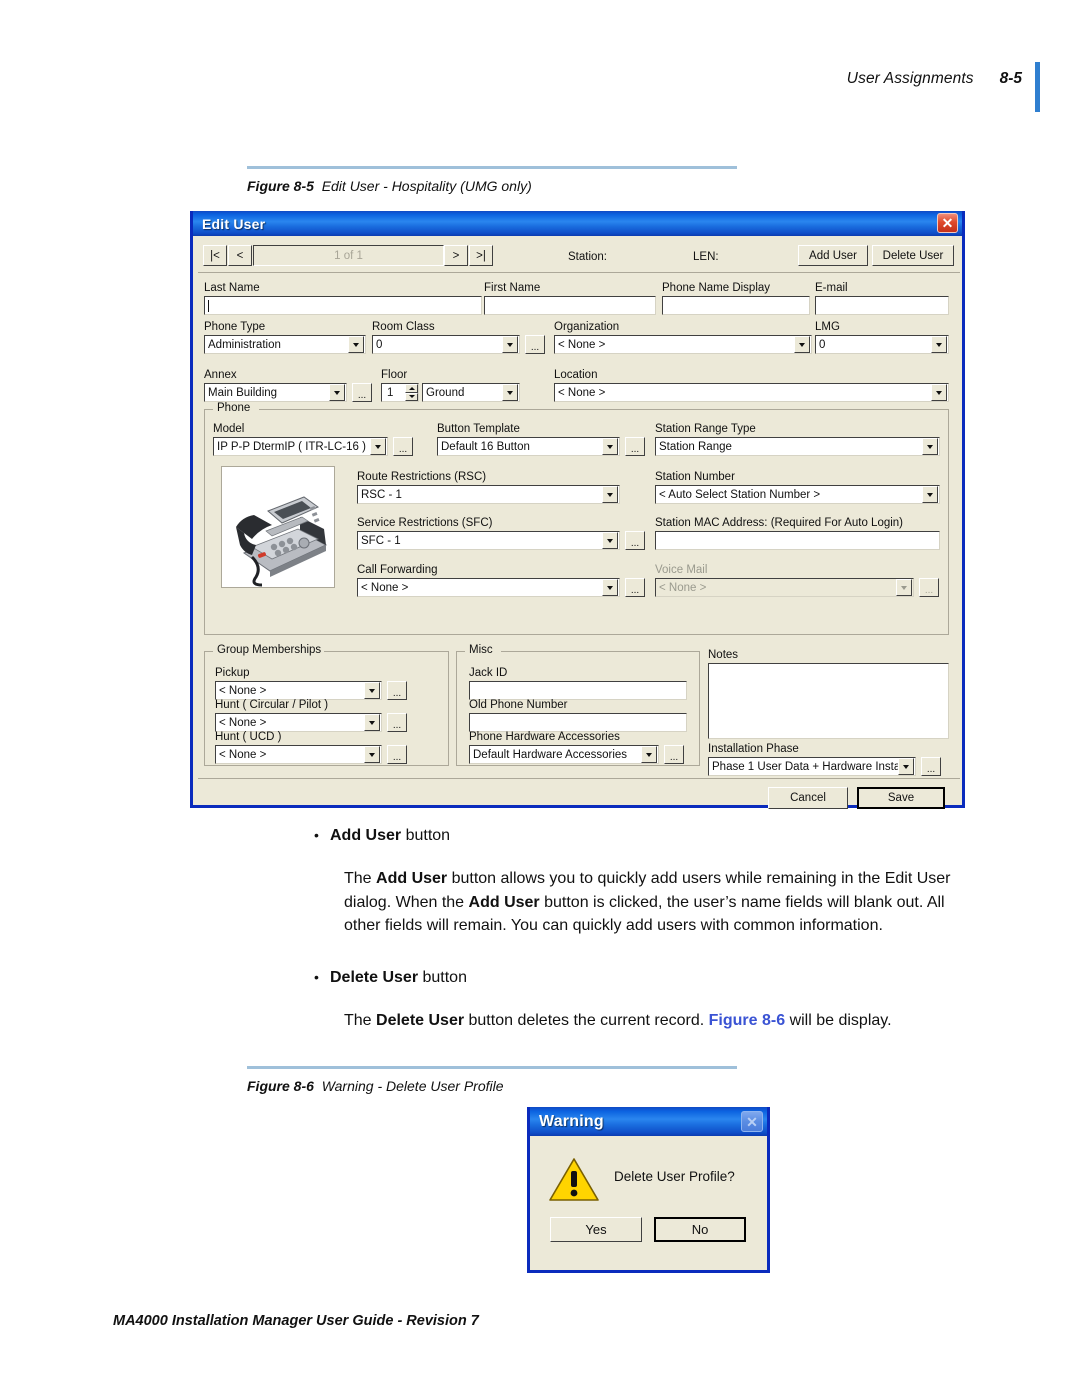  I want to click on yes-button: Yes, so click(596, 1229).